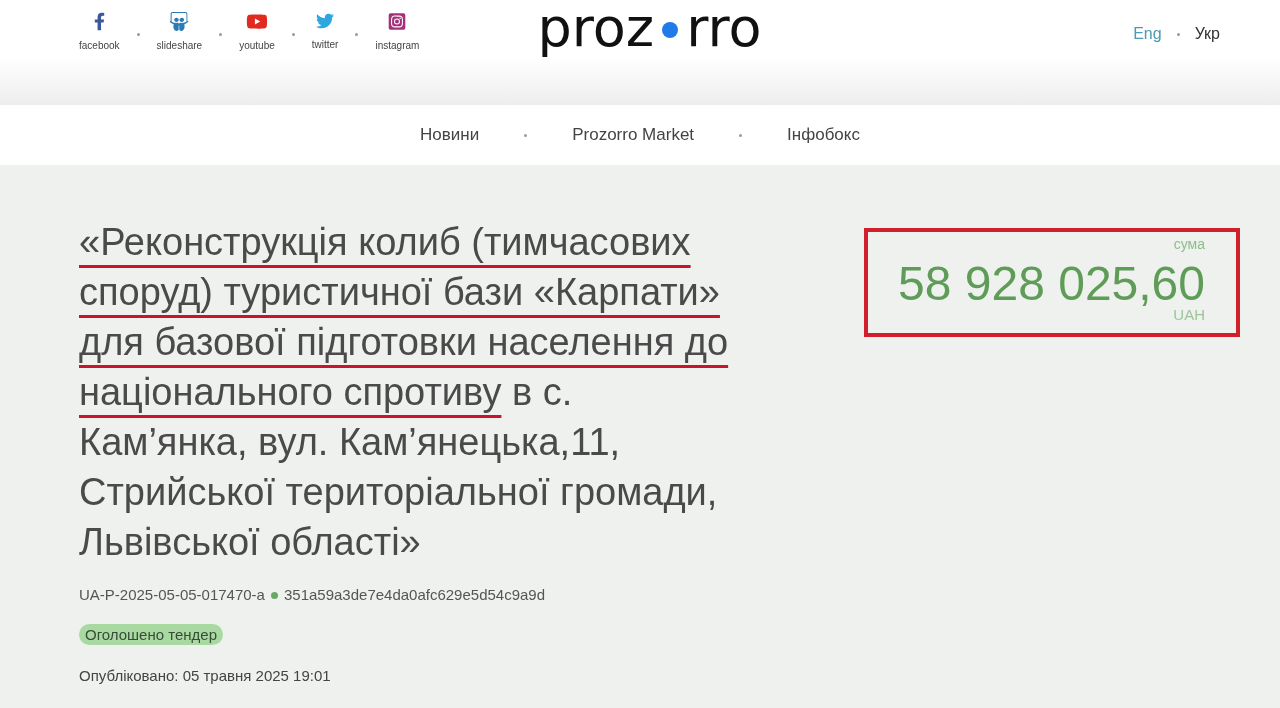 The height and width of the screenshot is (708, 1280). What do you see at coordinates (325, 31) in the screenshot?
I see `social-link: twitter` at bounding box center [325, 31].